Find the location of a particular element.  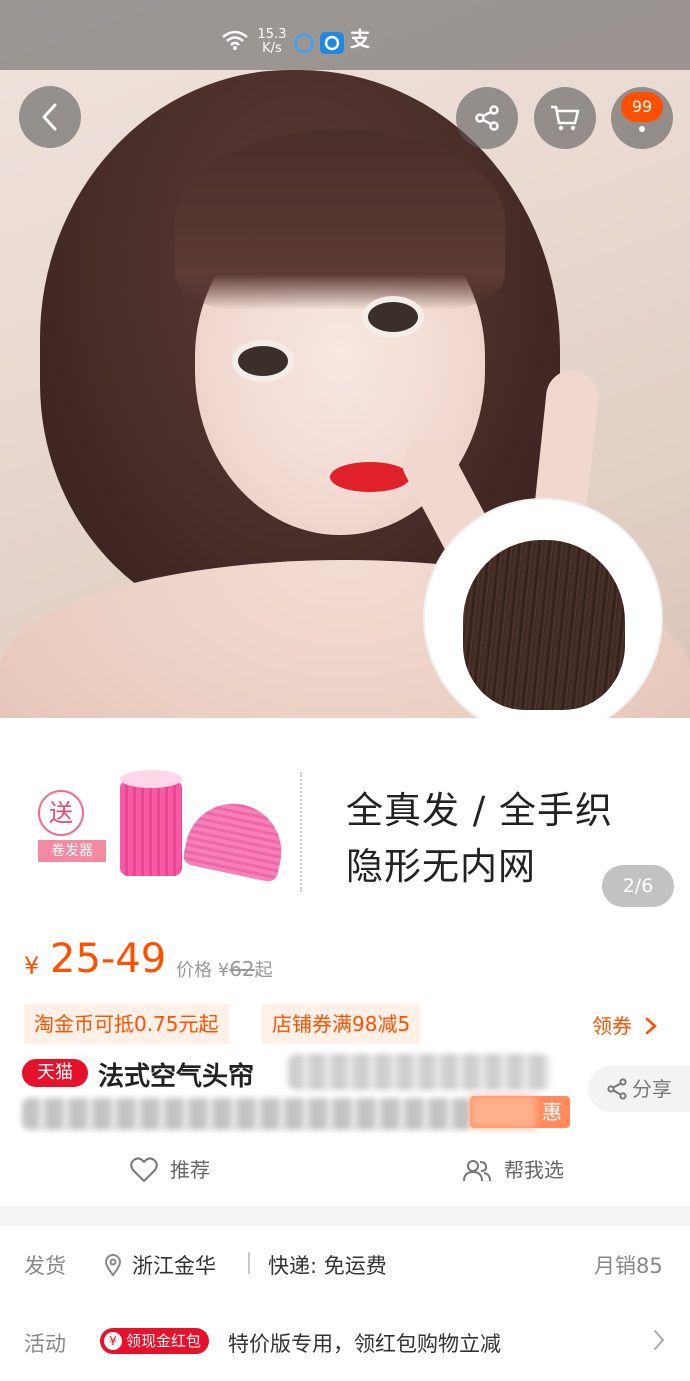

cart-icon is located at coordinates (565, 118).